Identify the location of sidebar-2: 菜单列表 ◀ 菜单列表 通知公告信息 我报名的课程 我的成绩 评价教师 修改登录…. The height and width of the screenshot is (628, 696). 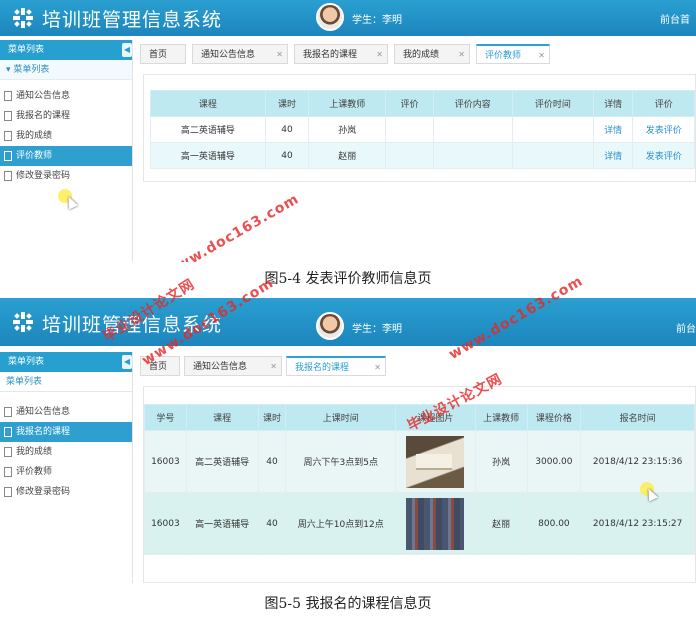
(66, 467).